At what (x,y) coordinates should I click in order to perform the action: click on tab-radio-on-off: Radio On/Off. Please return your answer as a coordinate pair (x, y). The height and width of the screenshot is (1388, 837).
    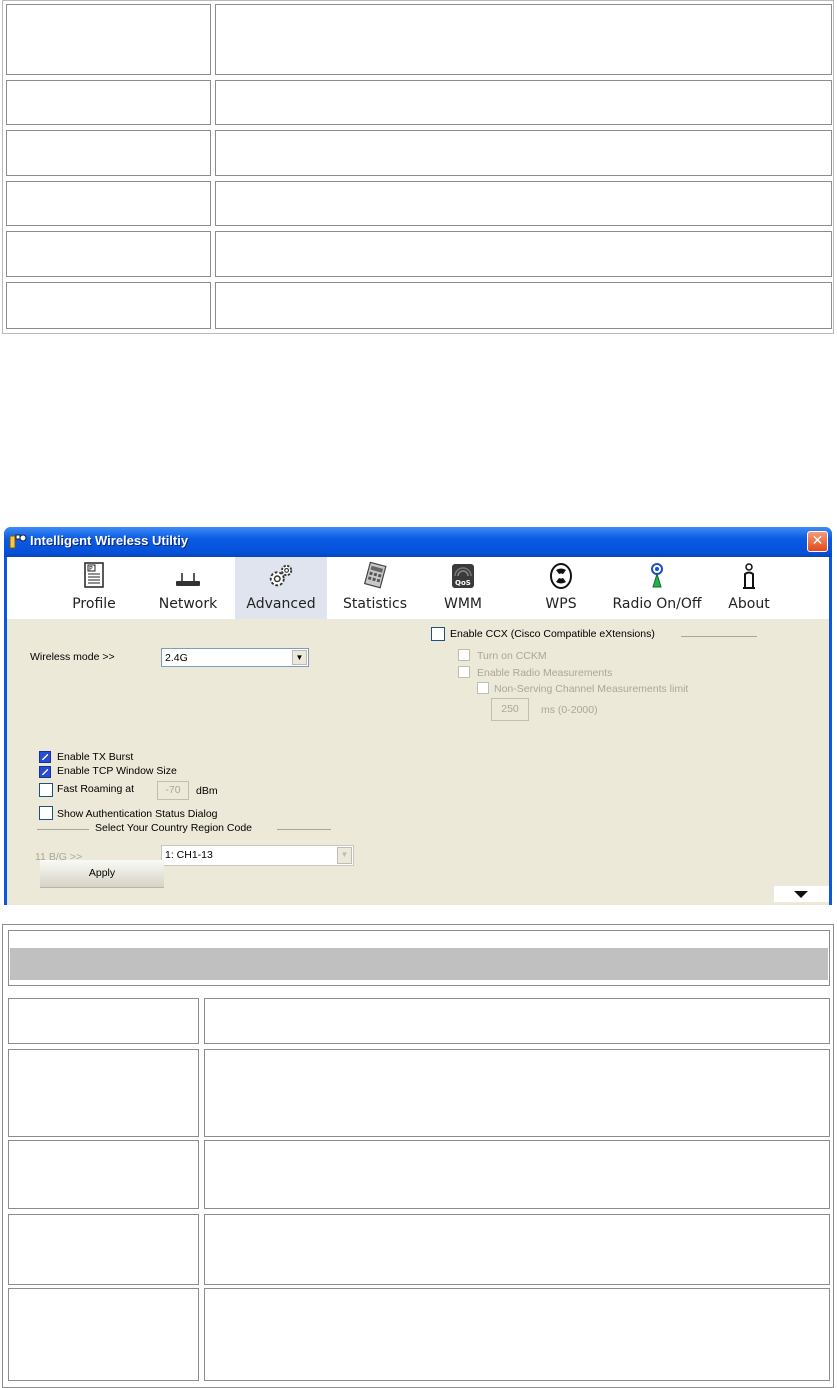
    Looking at the image, I should click on (657, 588).